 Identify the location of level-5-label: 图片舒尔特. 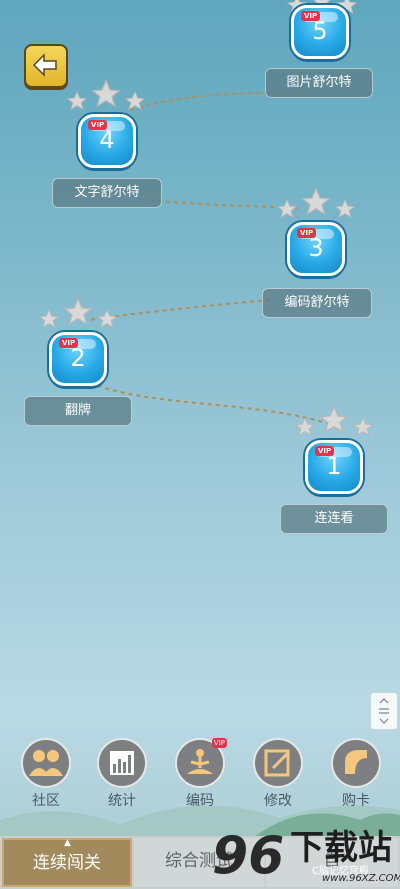
(319, 83).